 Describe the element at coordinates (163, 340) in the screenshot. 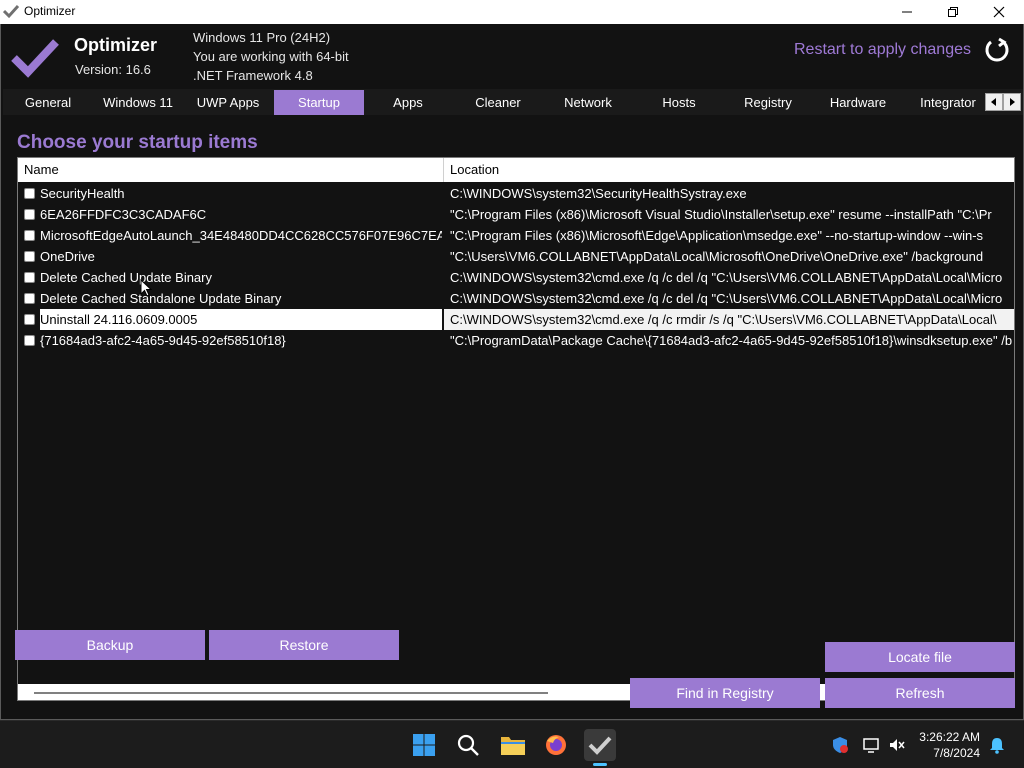

I see `item-name: {71684ad3-afc2-4a65-9d45-92ef58510f18}` at that location.